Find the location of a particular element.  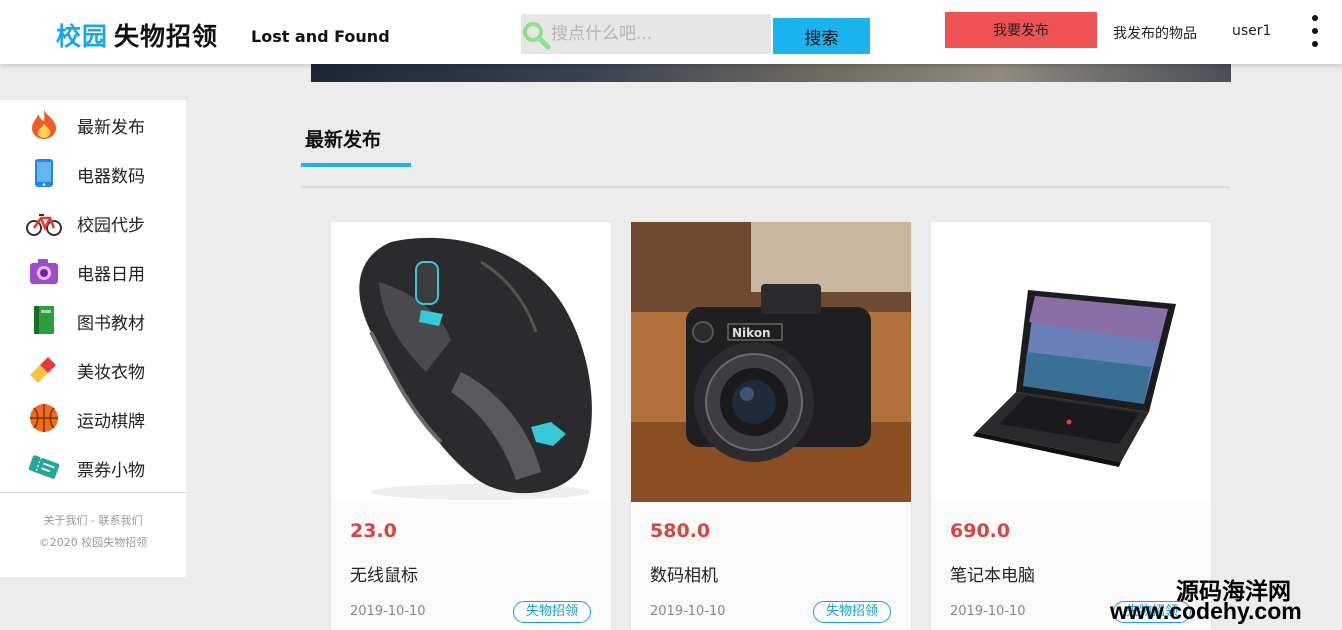

item-card: Nikon 580.0 数码相机 2019-10-10 失物招领 is located at coordinates (771, 426).